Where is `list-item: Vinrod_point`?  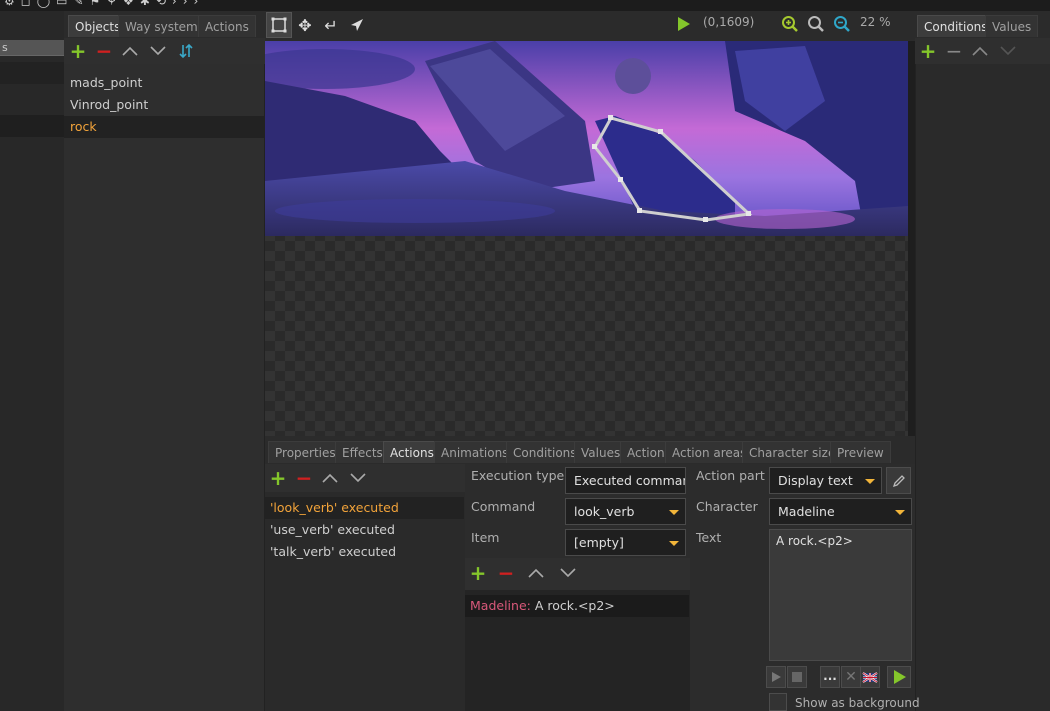 list-item: Vinrod_point is located at coordinates (164, 105).